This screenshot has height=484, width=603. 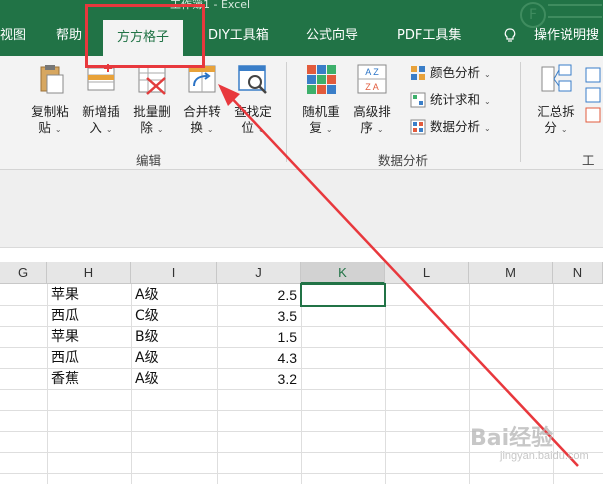 What do you see at coordinates (544, 456) in the screenshot?
I see `baidu-watermark-url: jingyan.baidu.com` at bounding box center [544, 456].